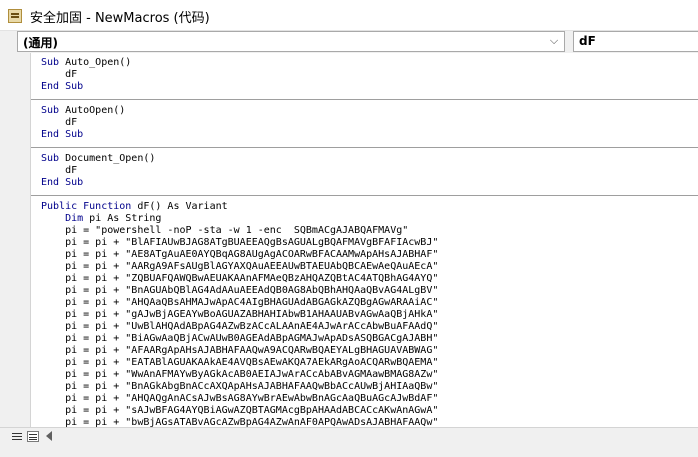 The image size is (698, 457). Describe the element at coordinates (349, 15) in the screenshot. I see `title-bar: 安全加固 - NewMacros (代码)` at that location.